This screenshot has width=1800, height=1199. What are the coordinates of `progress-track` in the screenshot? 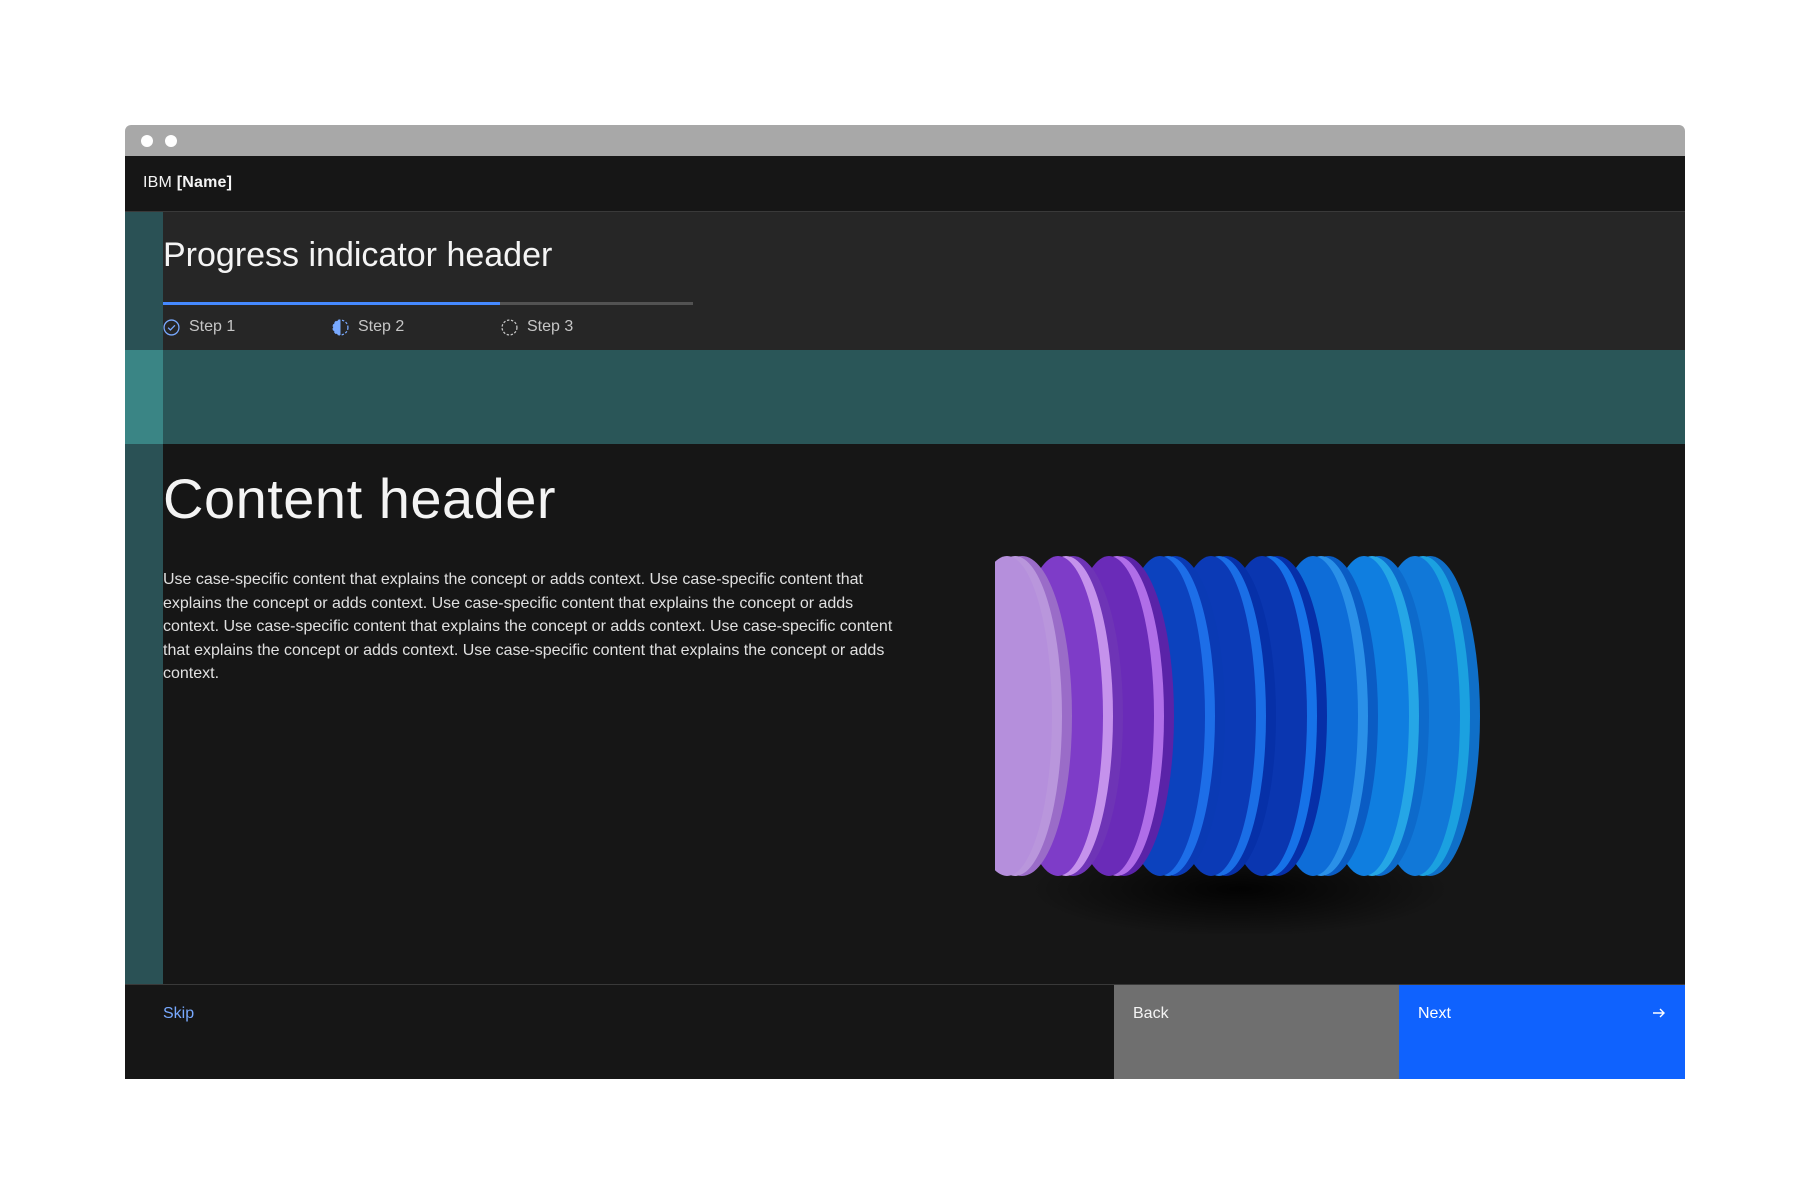 It's located at (428, 303).